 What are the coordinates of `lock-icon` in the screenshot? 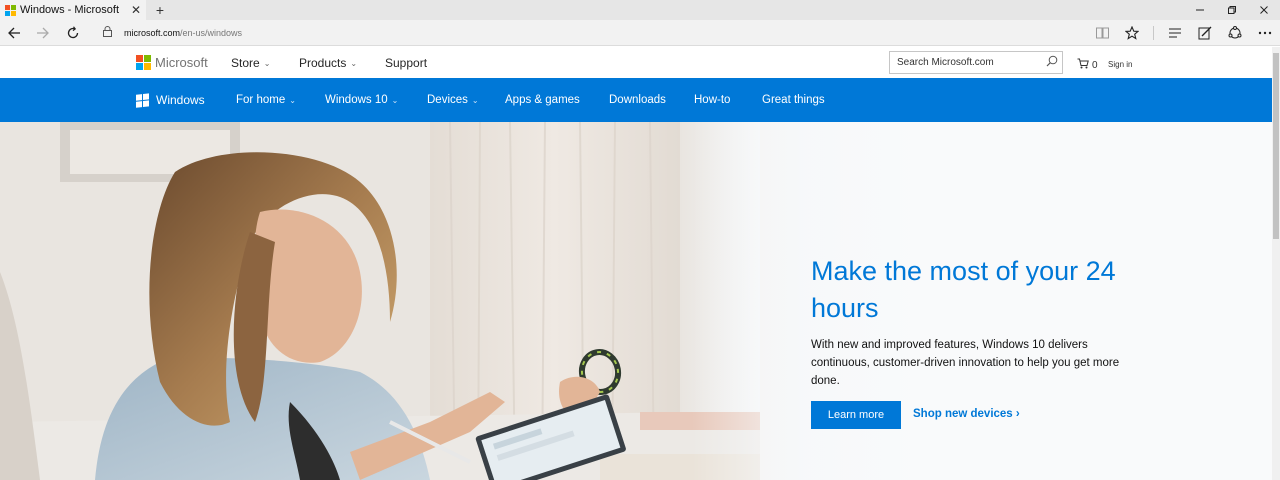 It's located at (107, 33).